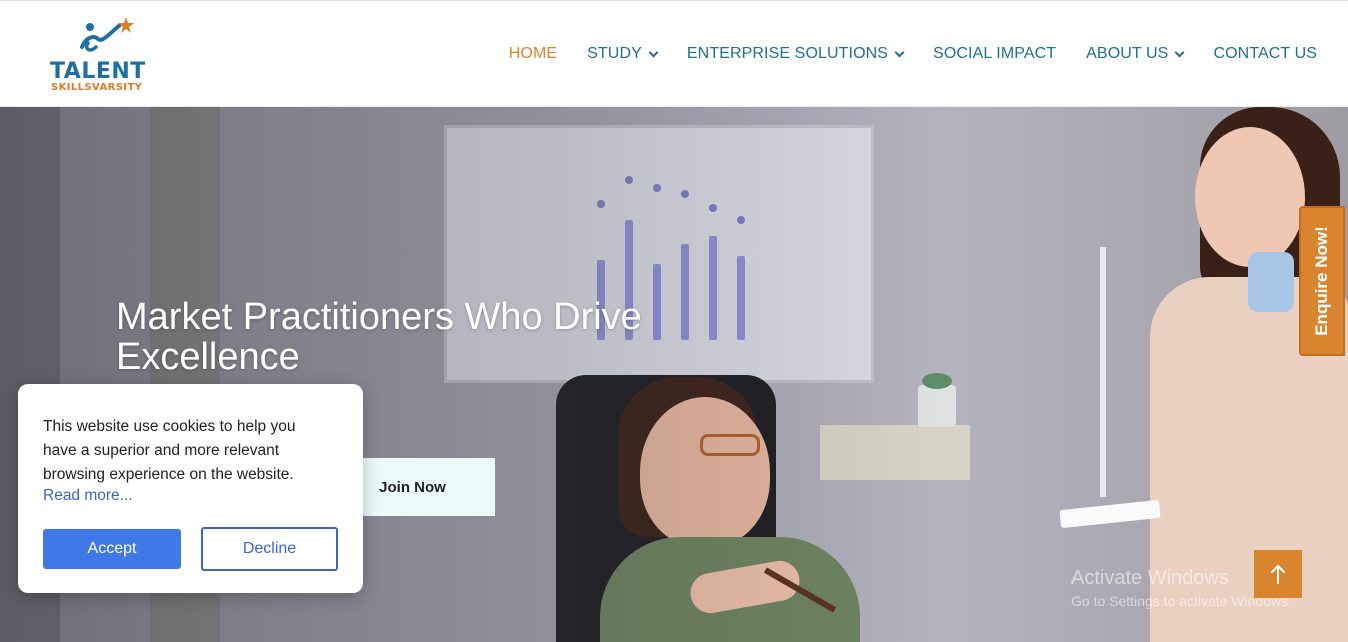 This screenshot has width=1348, height=642. I want to click on enquire-now-label: Enquire Now!, so click(1321, 281).